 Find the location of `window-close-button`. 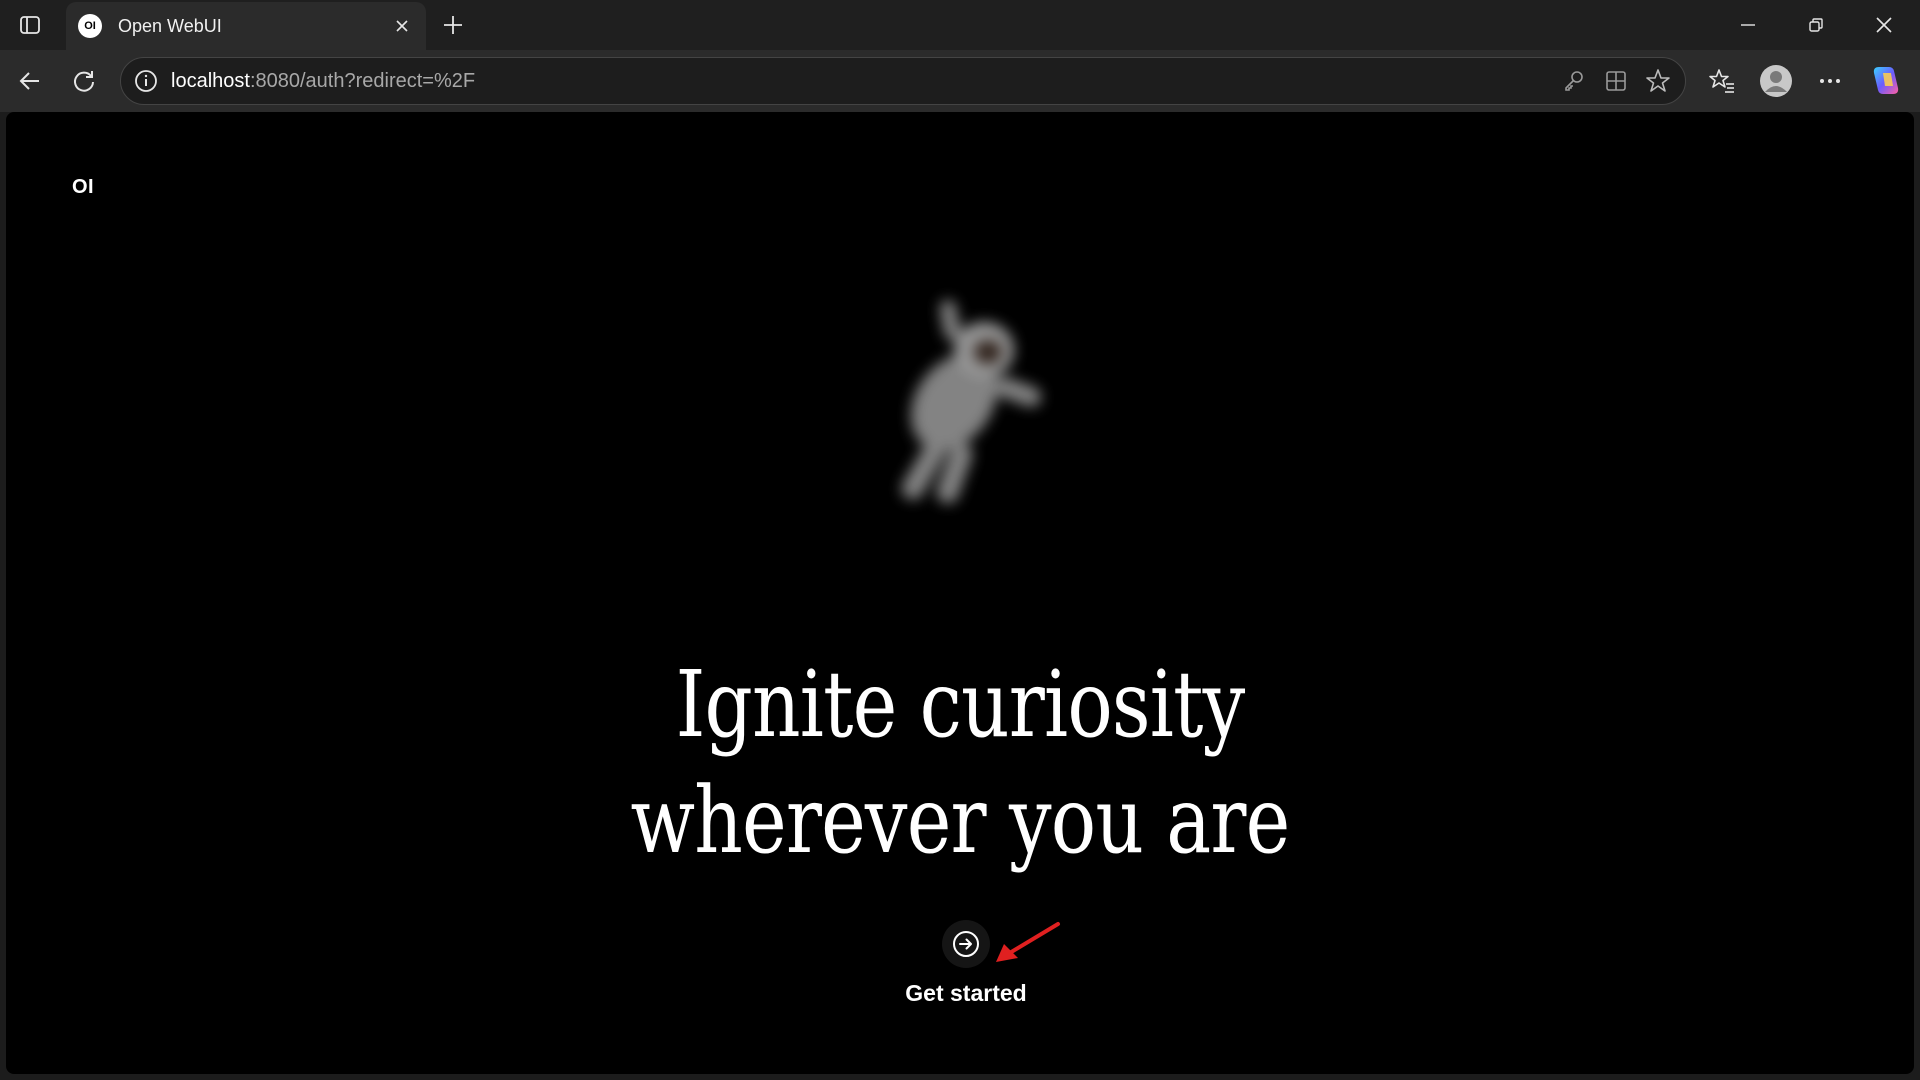

window-close-button is located at coordinates (1884, 25).